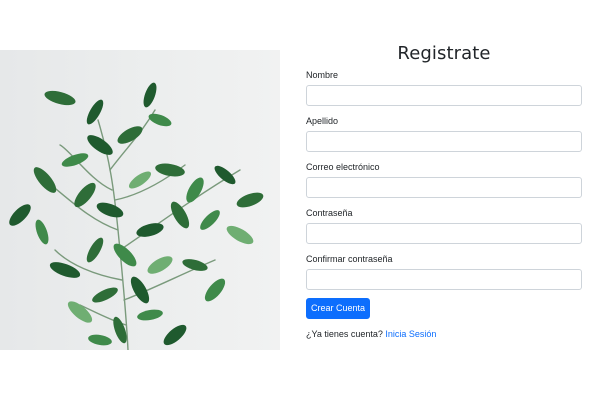 The height and width of the screenshot is (400, 600). I want to click on email-label: Correo electrónico, so click(343, 167).